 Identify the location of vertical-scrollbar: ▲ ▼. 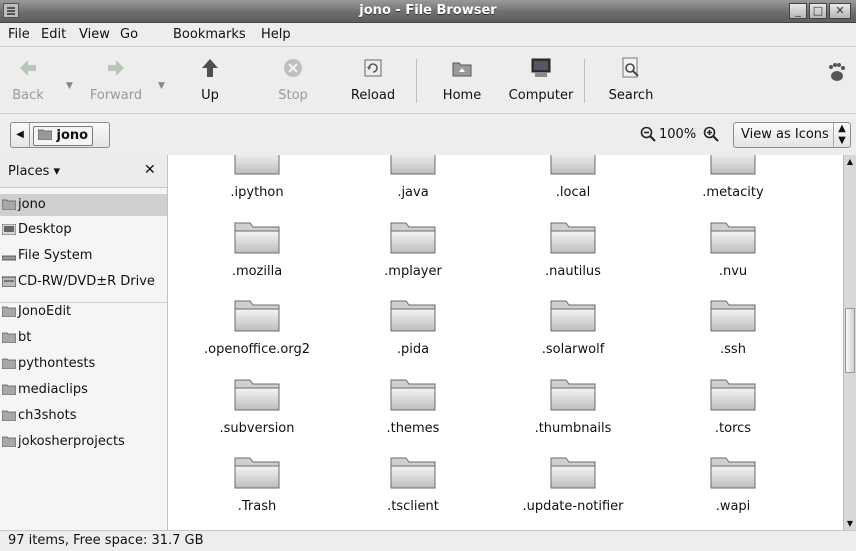
(849, 342).